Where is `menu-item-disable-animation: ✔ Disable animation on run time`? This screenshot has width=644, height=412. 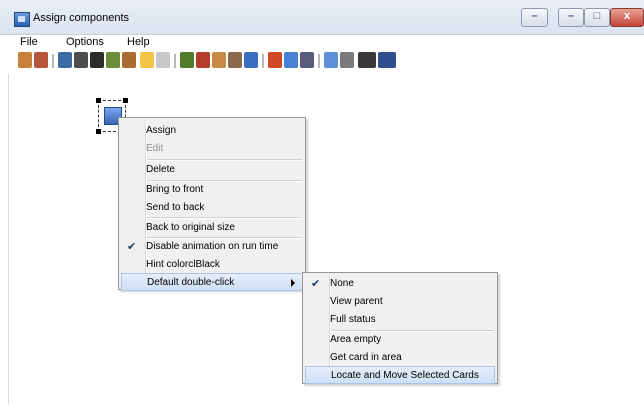
menu-item-disable-animation: ✔ Disable animation on run time is located at coordinates (212, 247).